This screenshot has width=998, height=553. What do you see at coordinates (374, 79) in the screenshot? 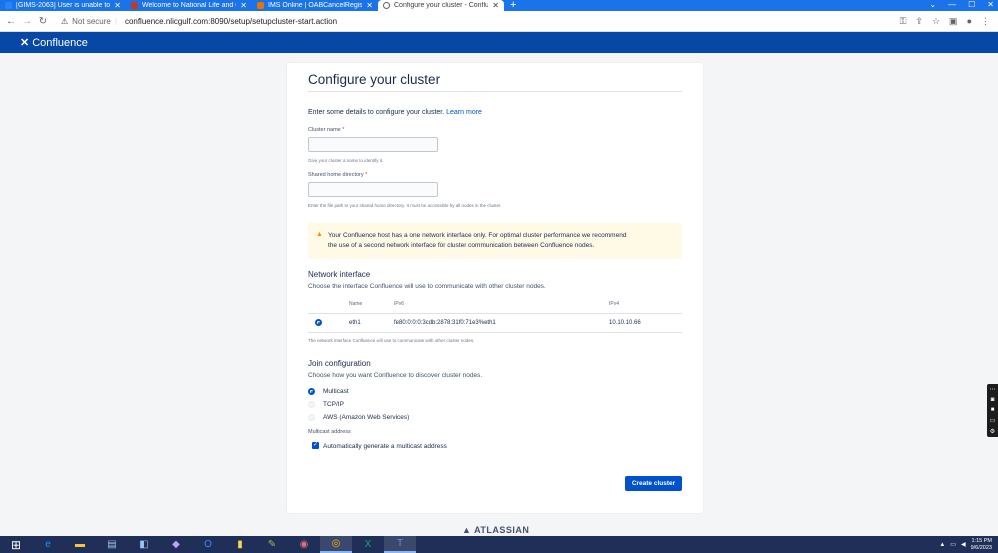
I see `page-title: Configure your cluster` at bounding box center [374, 79].